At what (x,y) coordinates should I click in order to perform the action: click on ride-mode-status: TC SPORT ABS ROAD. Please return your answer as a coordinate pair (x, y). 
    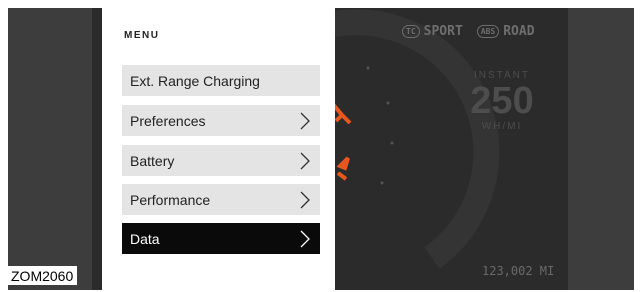
    Looking at the image, I should click on (468, 31).